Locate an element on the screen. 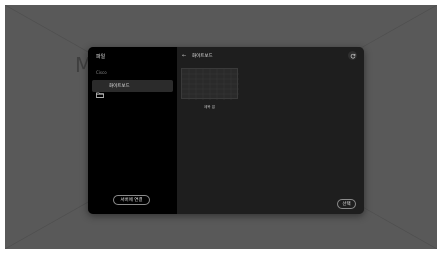  refresh-icon is located at coordinates (352, 55).